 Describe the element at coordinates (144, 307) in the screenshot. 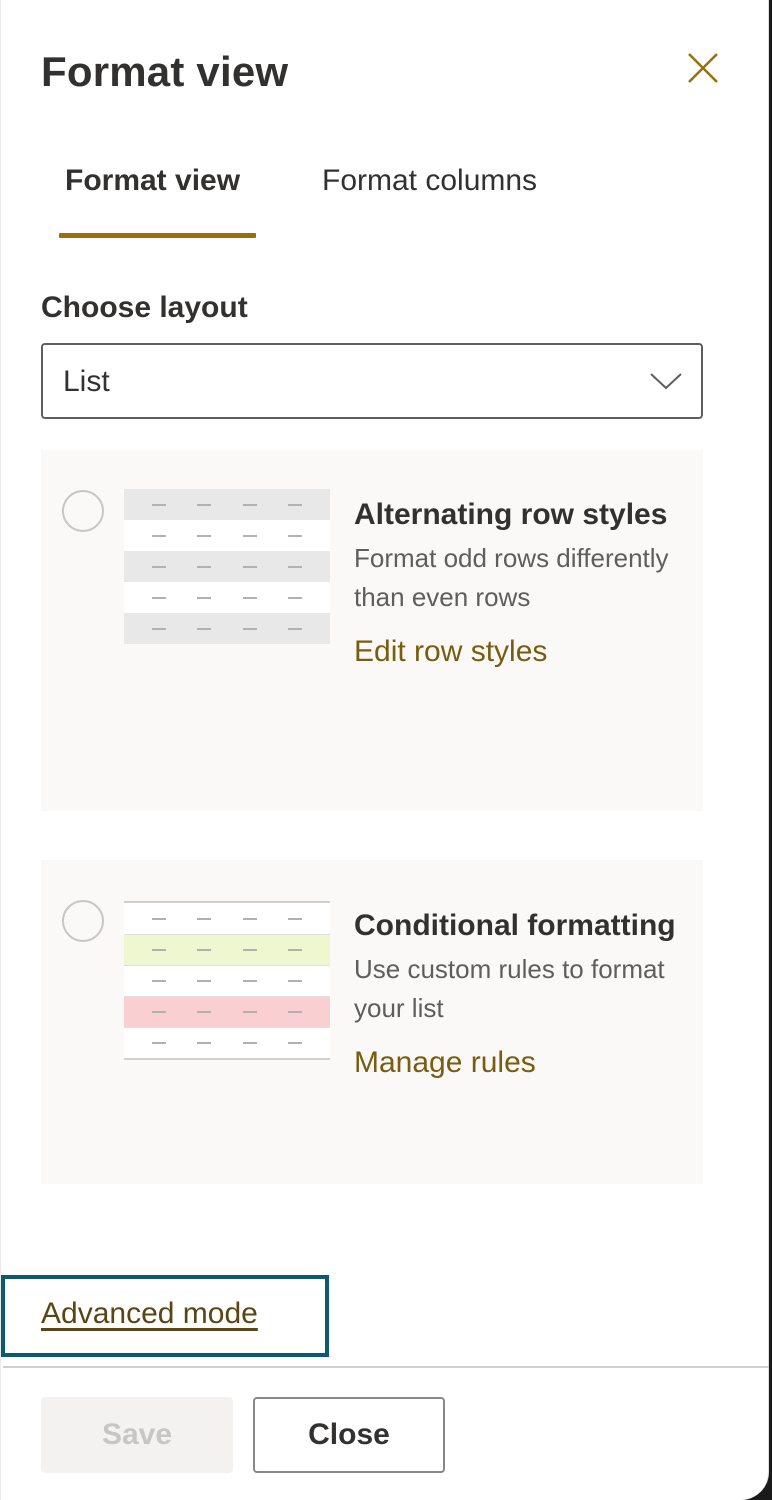

I see `choose-layout-label: Choose layout` at that location.